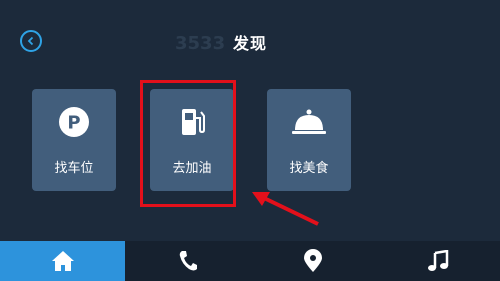 The width and height of the screenshot is (500, 281). I want to click on svg-text: P, so click(73, 123).